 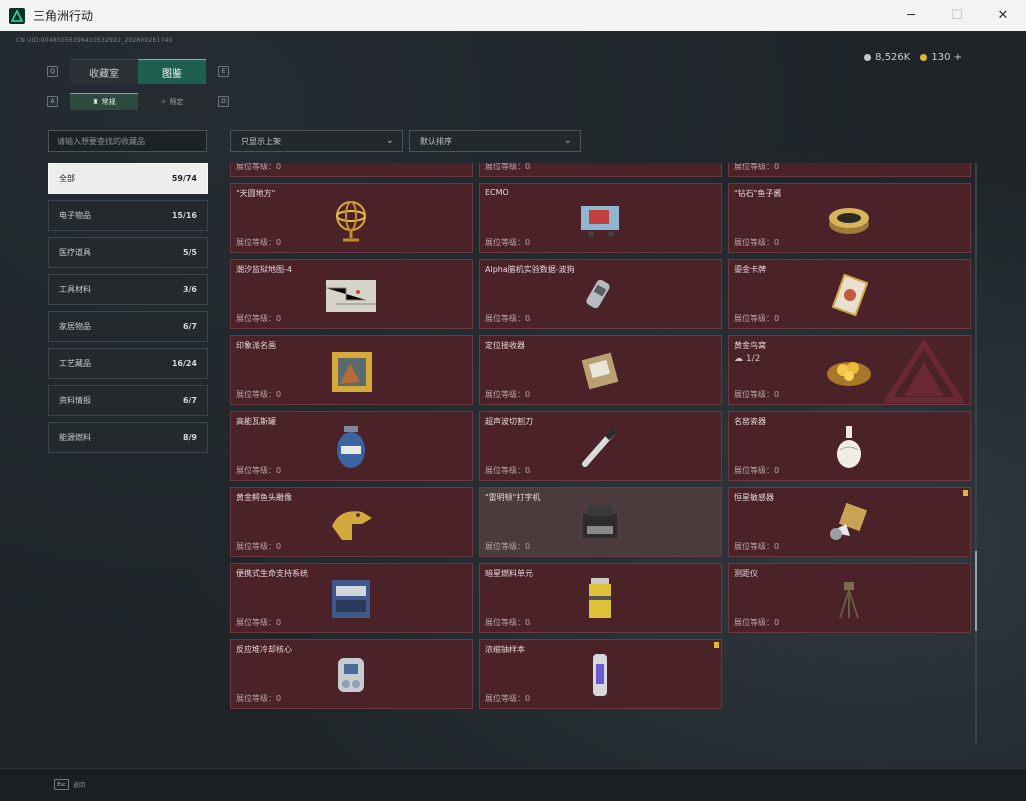 I want to click on tab-prev-key: Q, so click(x=52, y=71).